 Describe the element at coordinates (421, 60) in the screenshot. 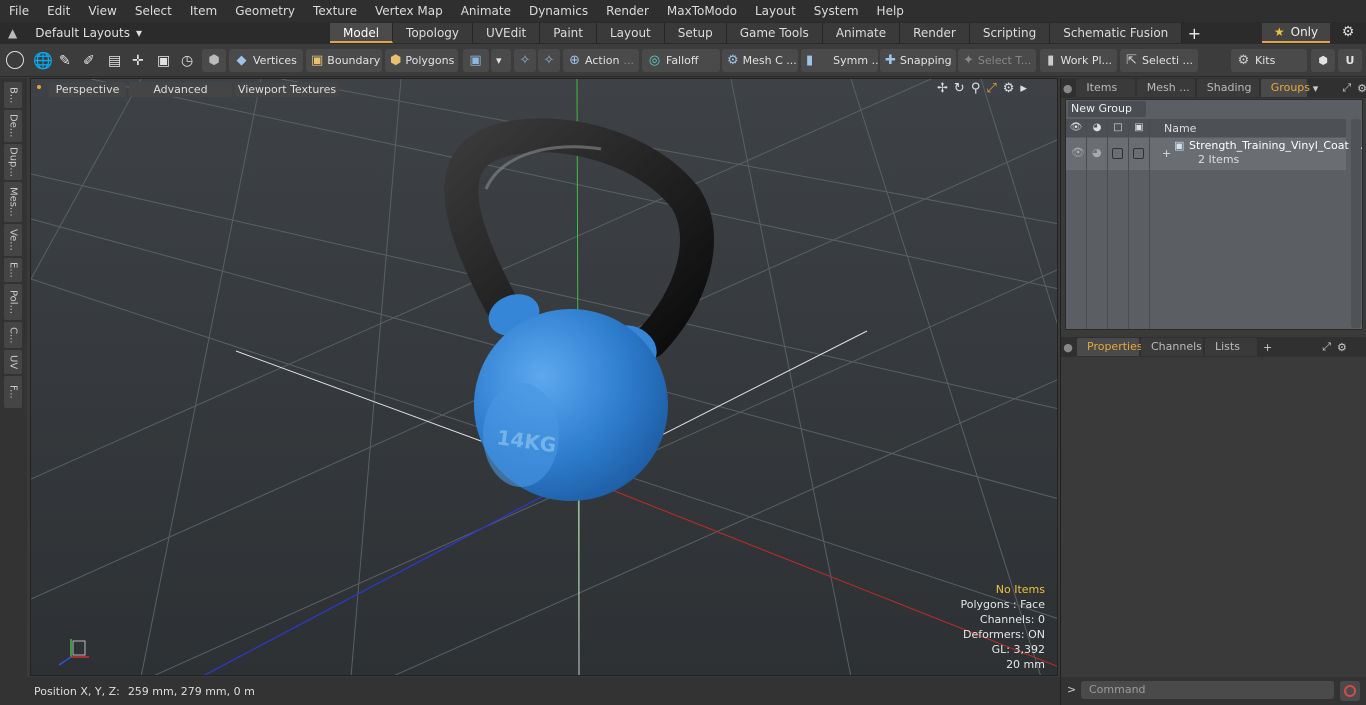

I see `polygons-button: ⬢ Polygons` at that location.